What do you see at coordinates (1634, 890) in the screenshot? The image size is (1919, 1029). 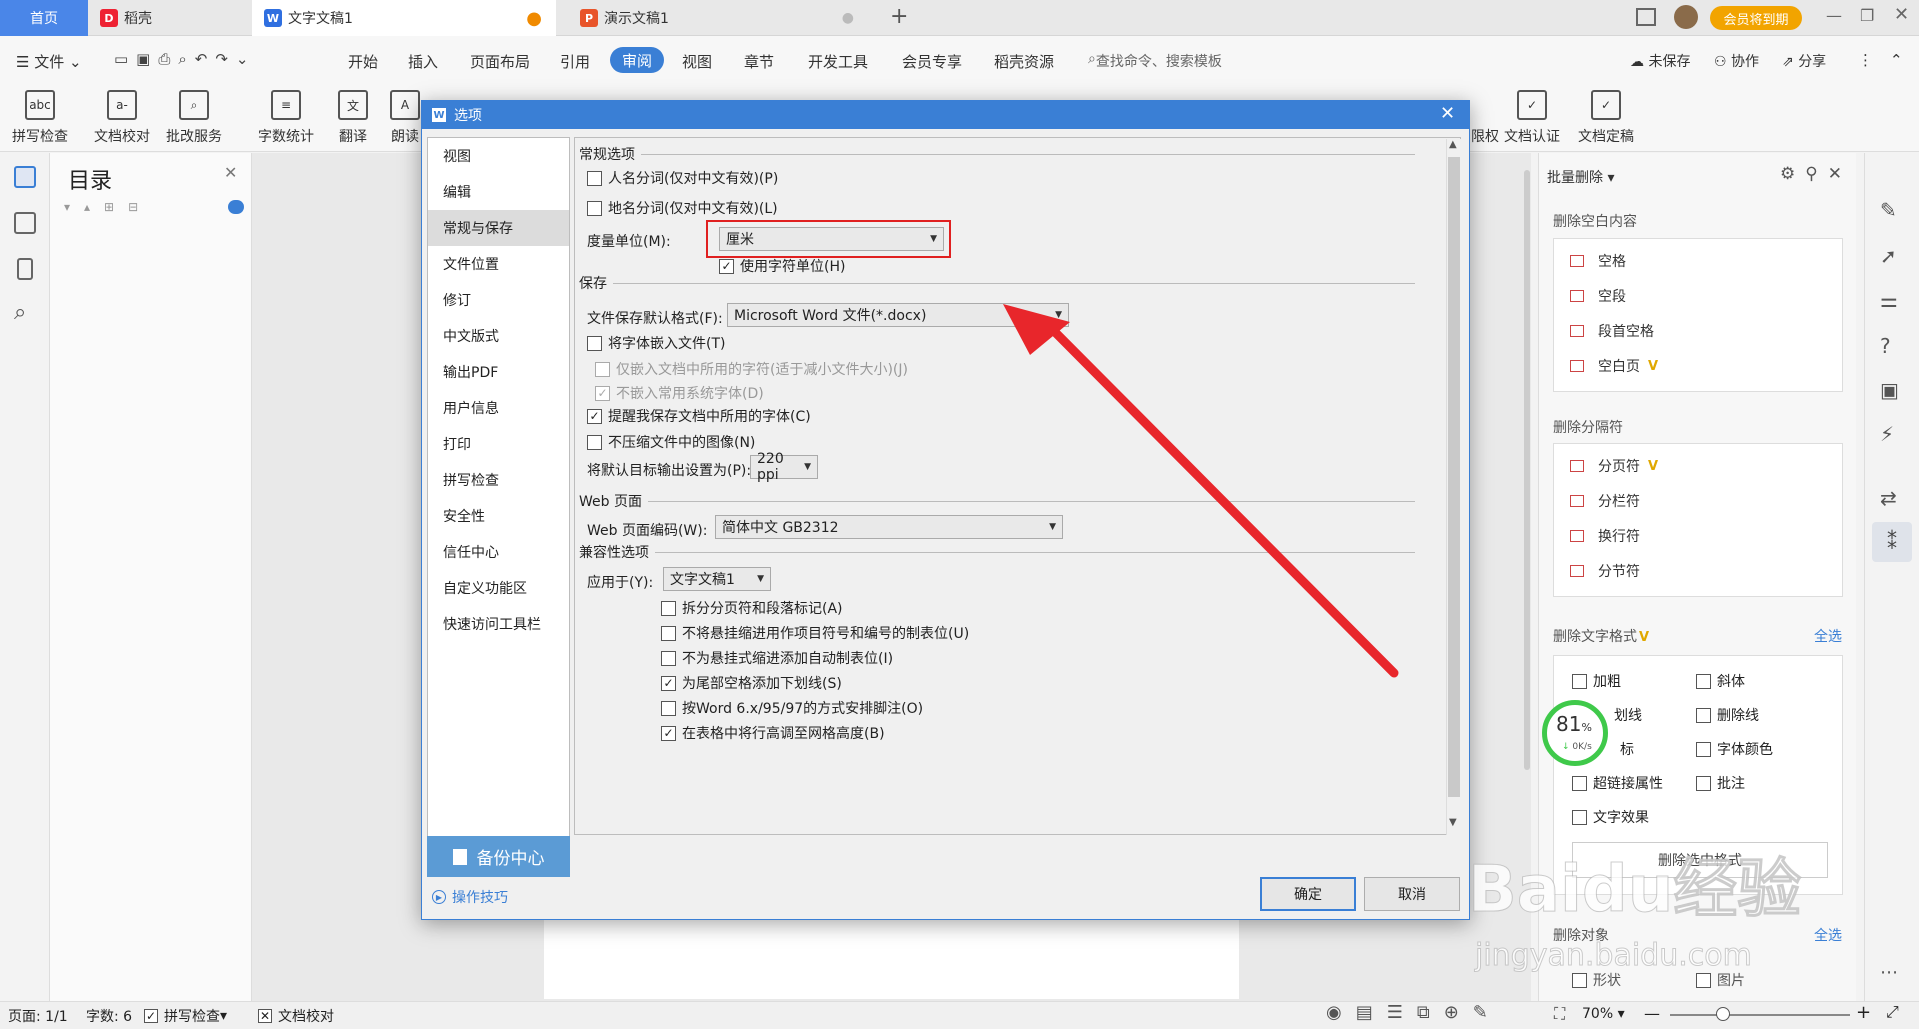 I see `watermark-main: Baidu经验` at bounding box center [1634, 890].